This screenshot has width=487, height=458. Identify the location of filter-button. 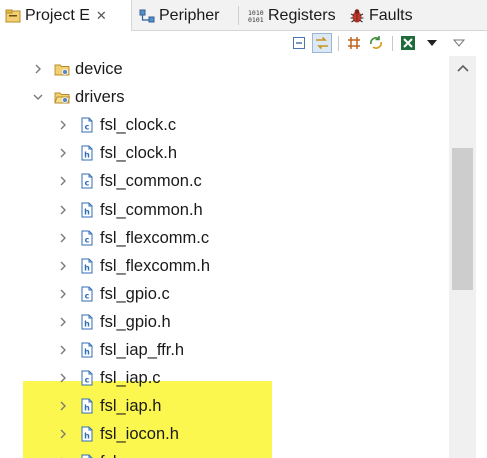
(408, 43).